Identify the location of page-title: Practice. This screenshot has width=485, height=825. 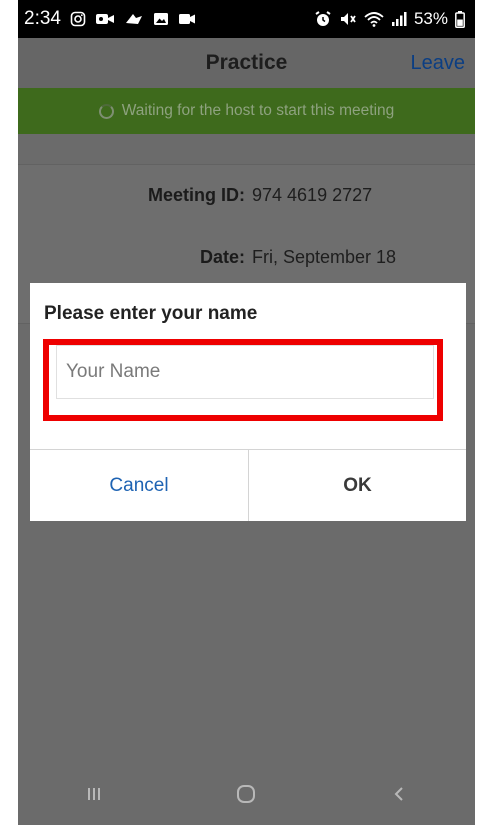
(246, 62).